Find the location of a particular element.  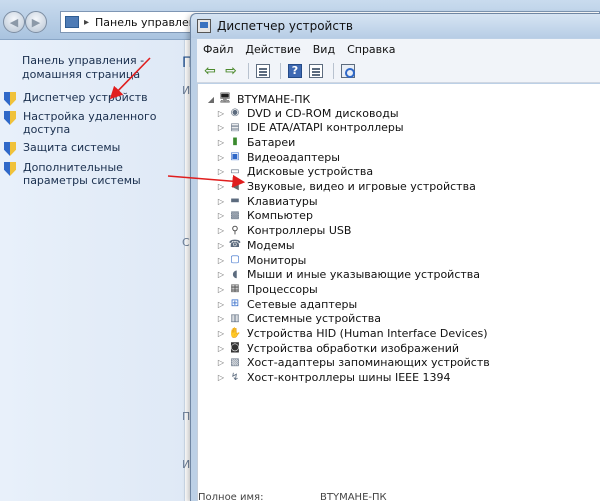

tree-category-row: ▷ ⚲ Контроллеры USB is located at coordinates (284, 231).